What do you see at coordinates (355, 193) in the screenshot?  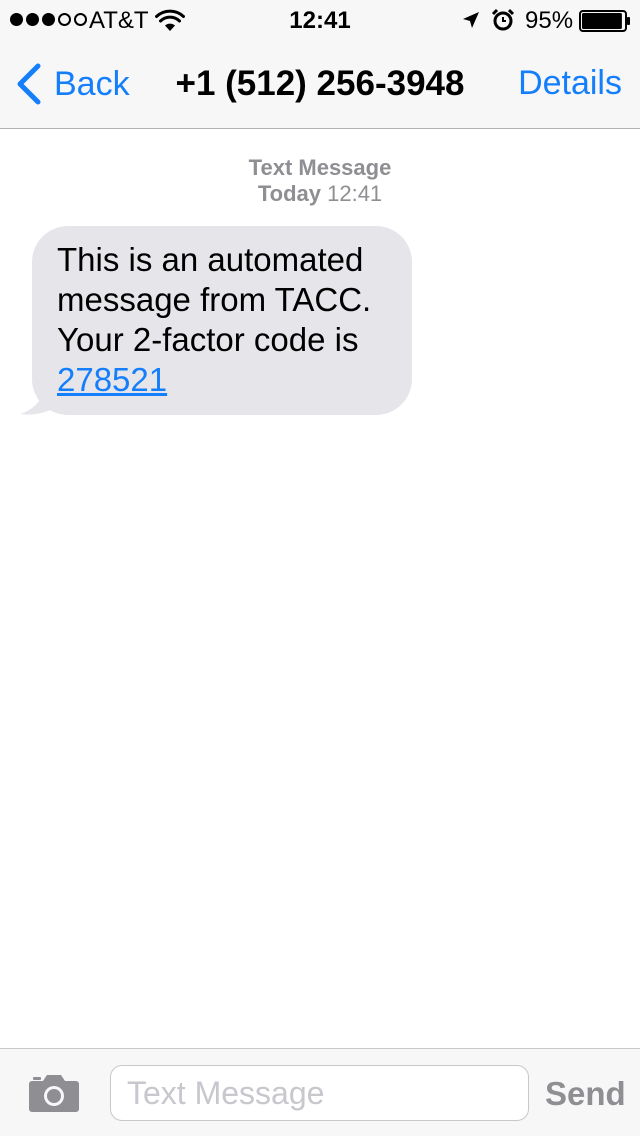 I see `message-time: 12:41` at bounding box center [355, 193].